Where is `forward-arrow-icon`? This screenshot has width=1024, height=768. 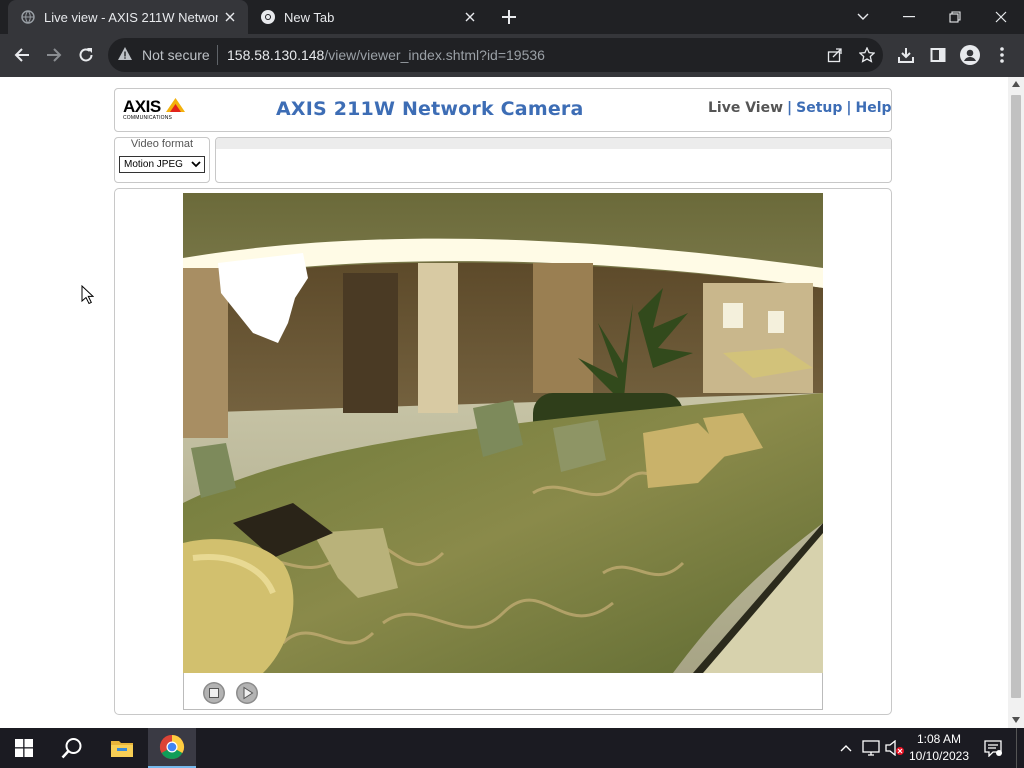
forward-arrow-icon is located at coordinates (54, 55).